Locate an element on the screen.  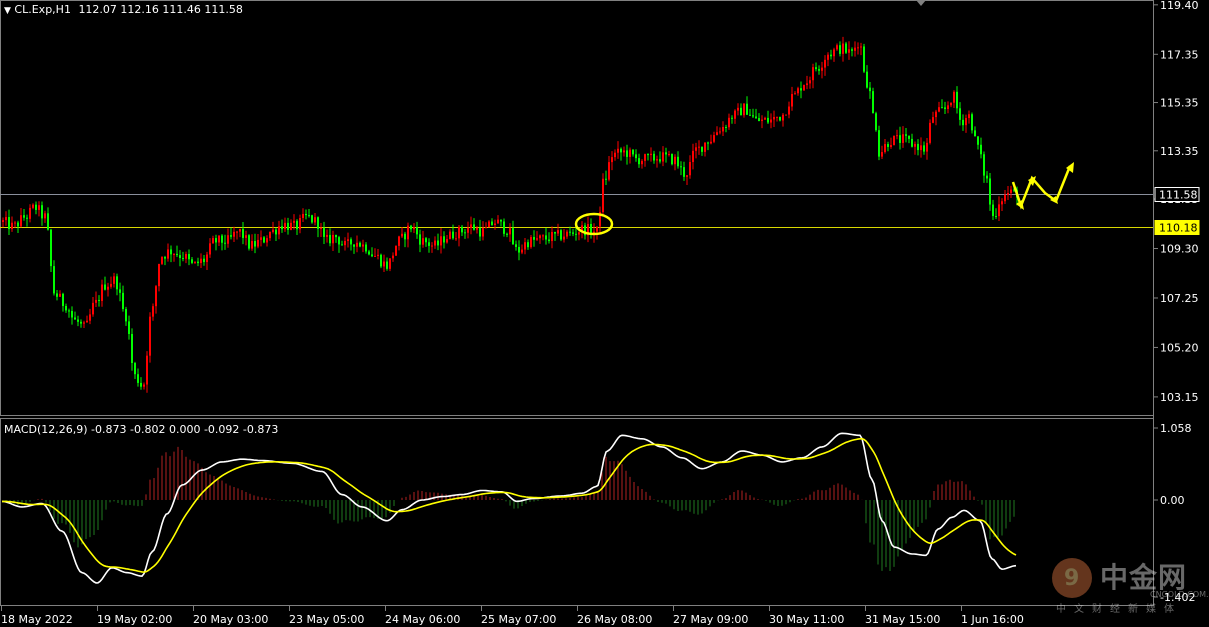
macd-tick-label: 1.058 is located at coordinates (1176, 428).